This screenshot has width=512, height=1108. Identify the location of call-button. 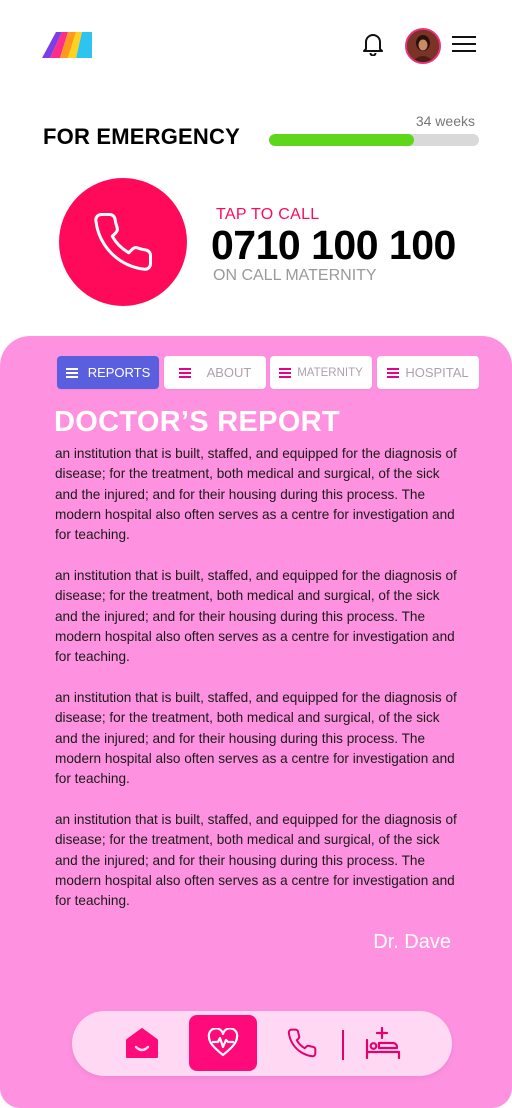
(123, 242).